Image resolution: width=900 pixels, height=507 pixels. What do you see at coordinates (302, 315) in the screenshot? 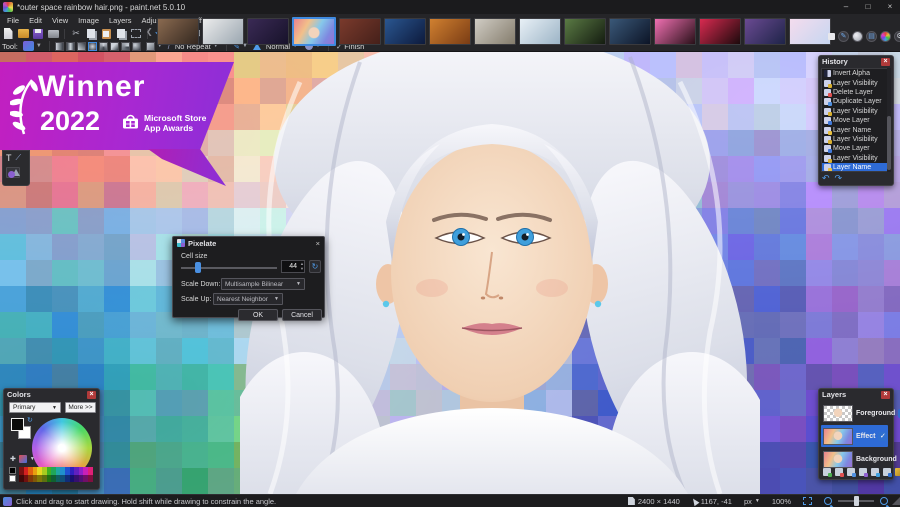
I see `cancel-button: Cancel` at bounding box center [302, 315].